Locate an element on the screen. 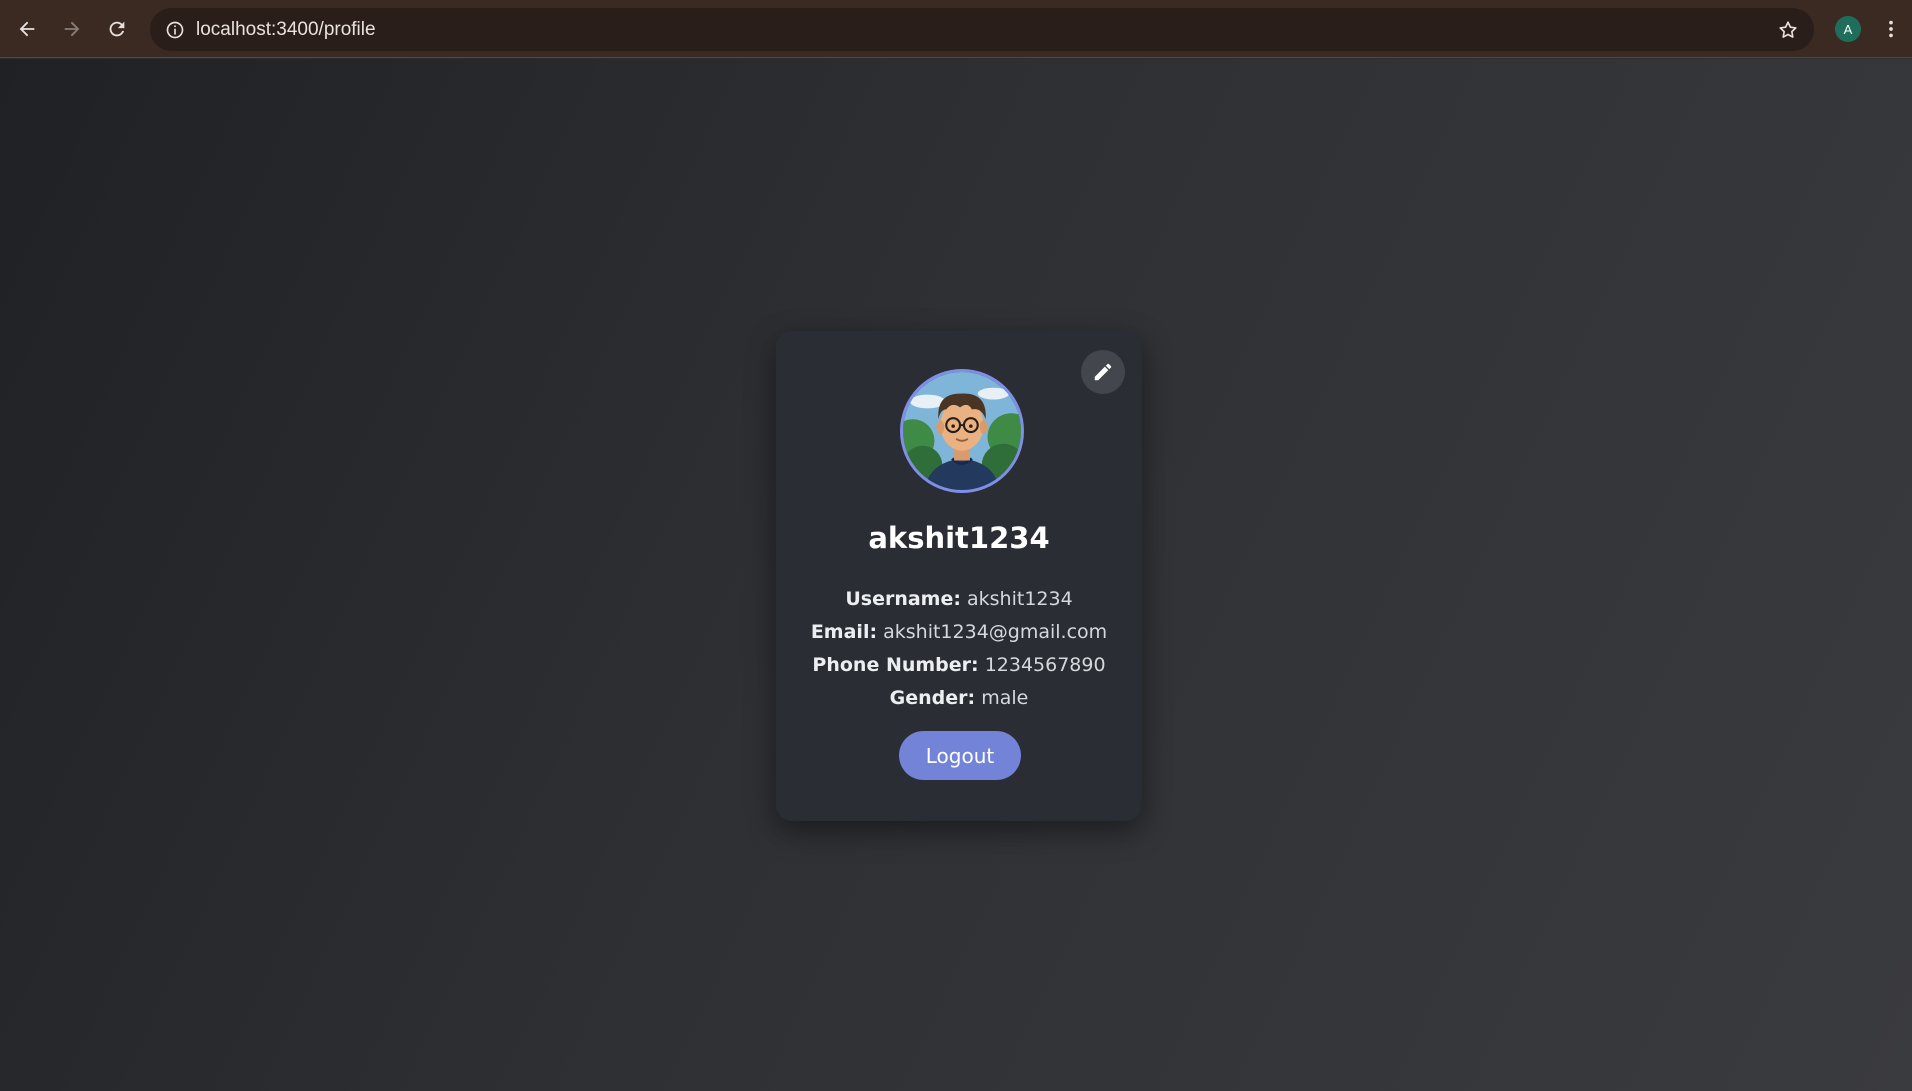 The height and width of the screenshot is (1091, 1912). gender-label: Gender: is located at coordinates (932, 698).